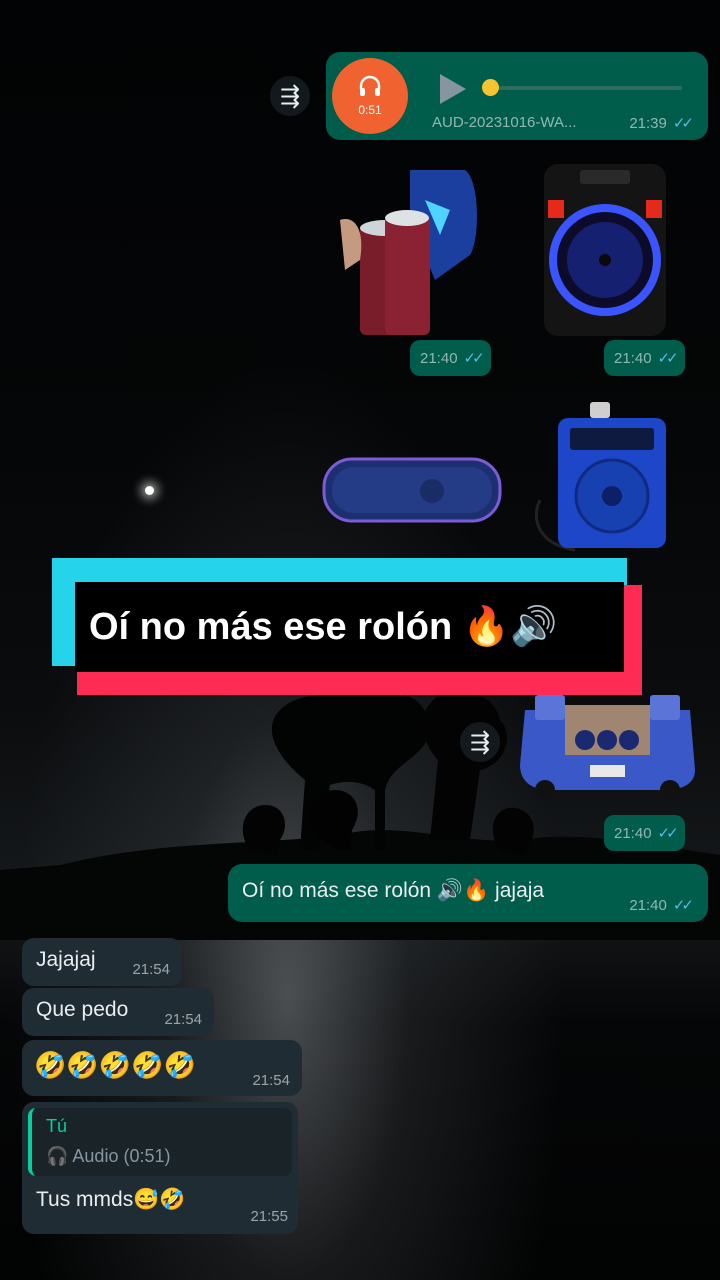  Describe the element at coordinates (648, 123) in the screenshot. I see `message-time: 21:39` at that location.